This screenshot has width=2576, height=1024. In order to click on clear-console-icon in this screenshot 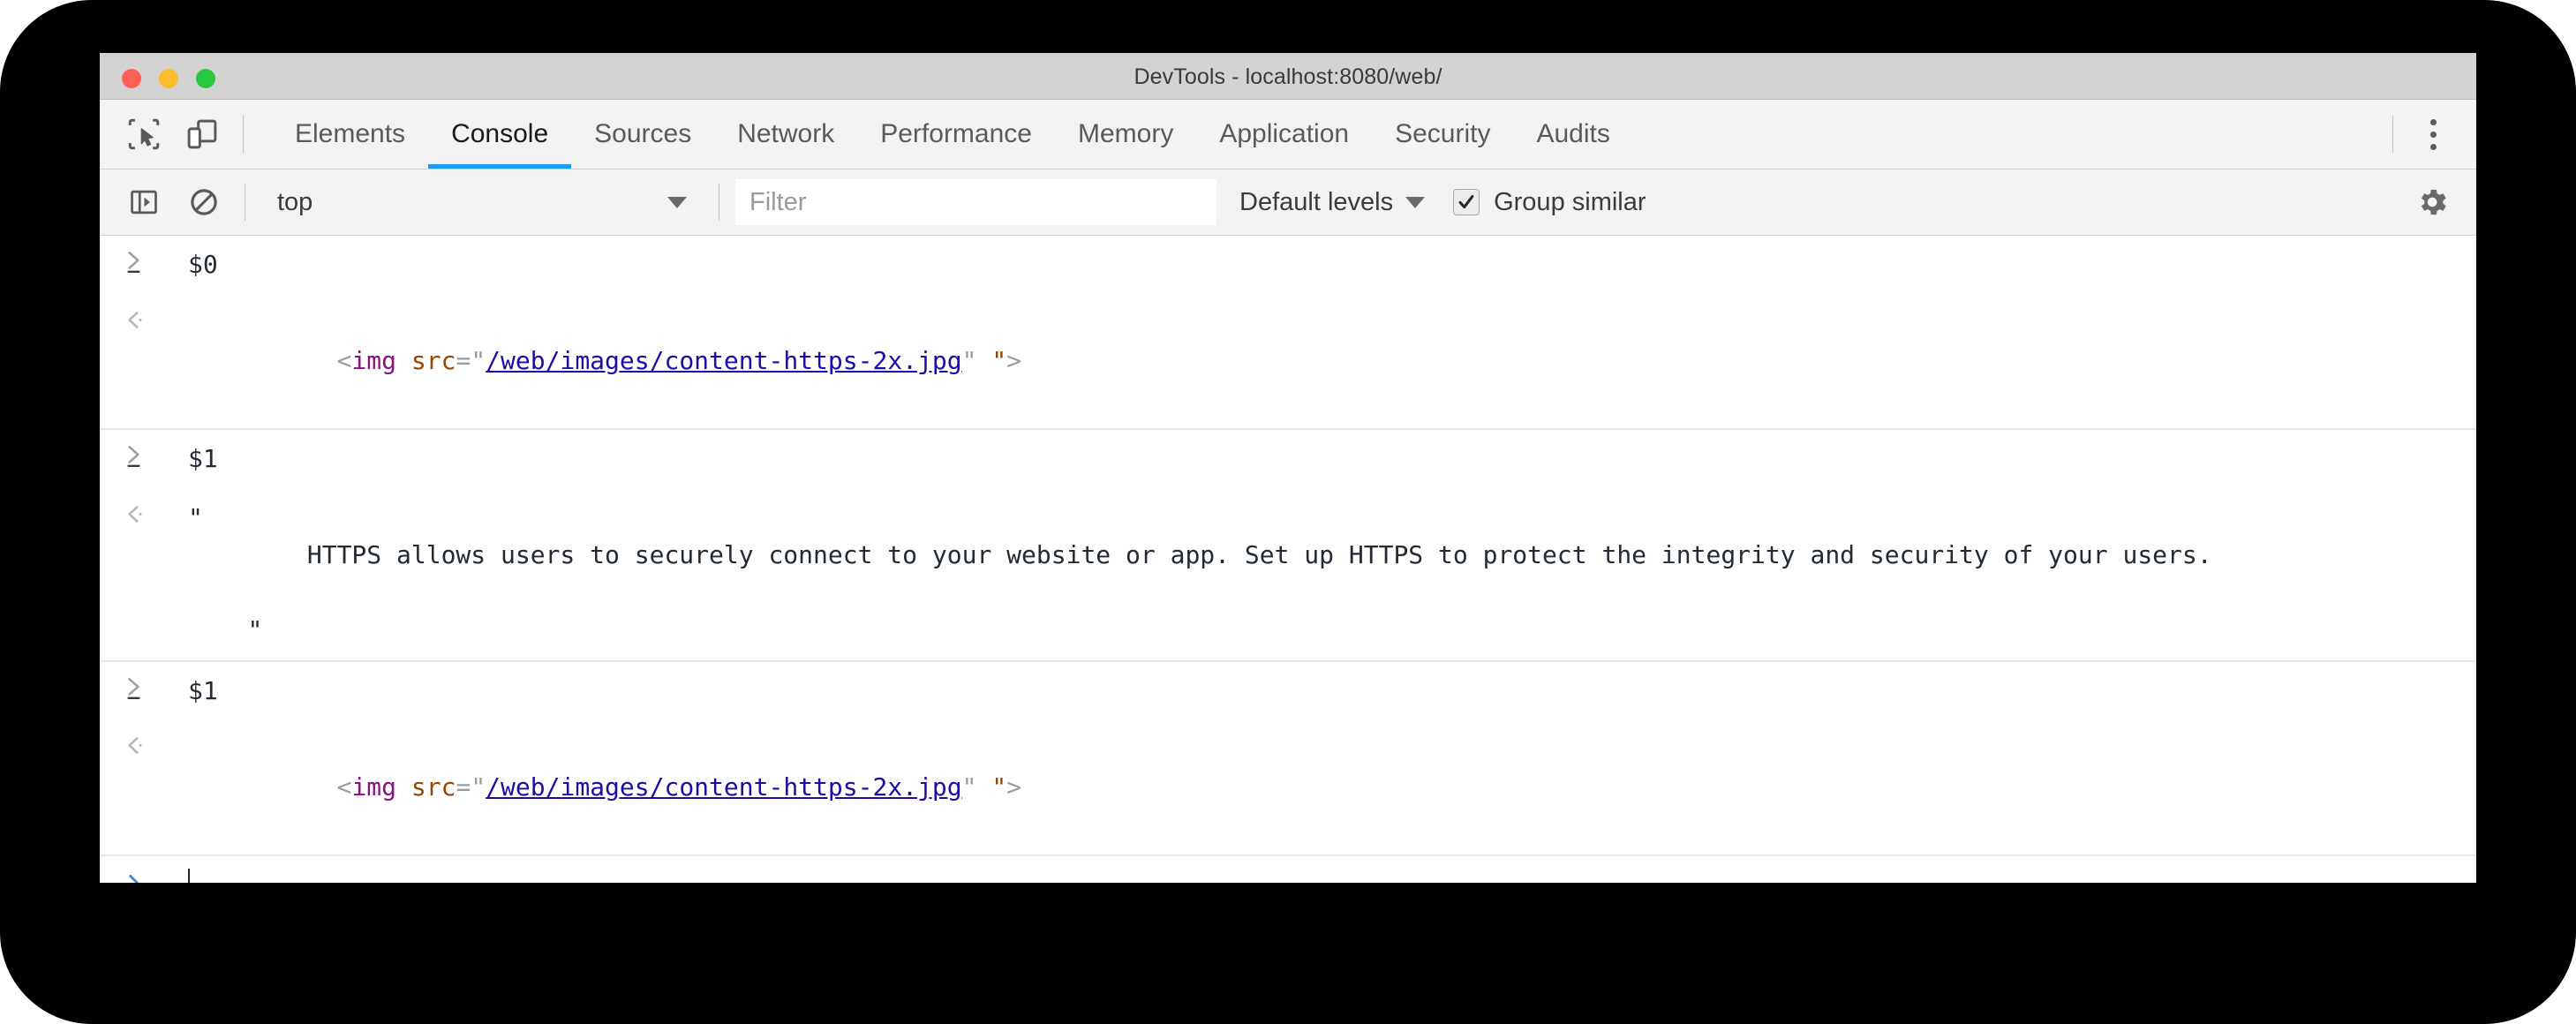, I will do `click(204, 202)`.